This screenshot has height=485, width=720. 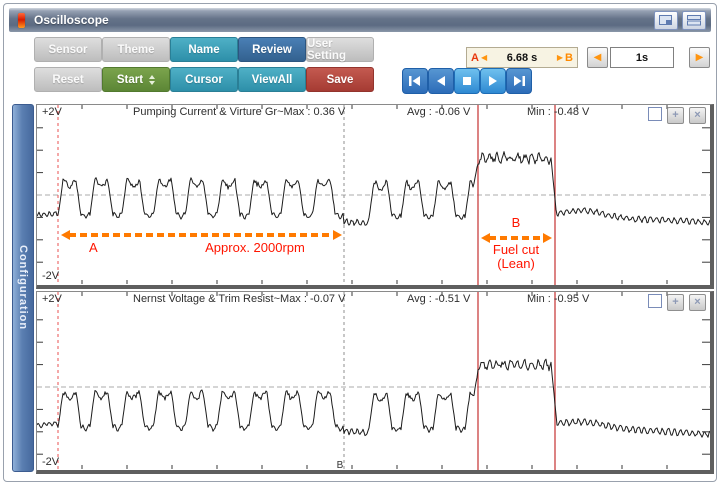 What do you see at coordinates (340, 49) in the screenshot?
I see `user-setting-button: User Setting` at bounding box center [340, 49].